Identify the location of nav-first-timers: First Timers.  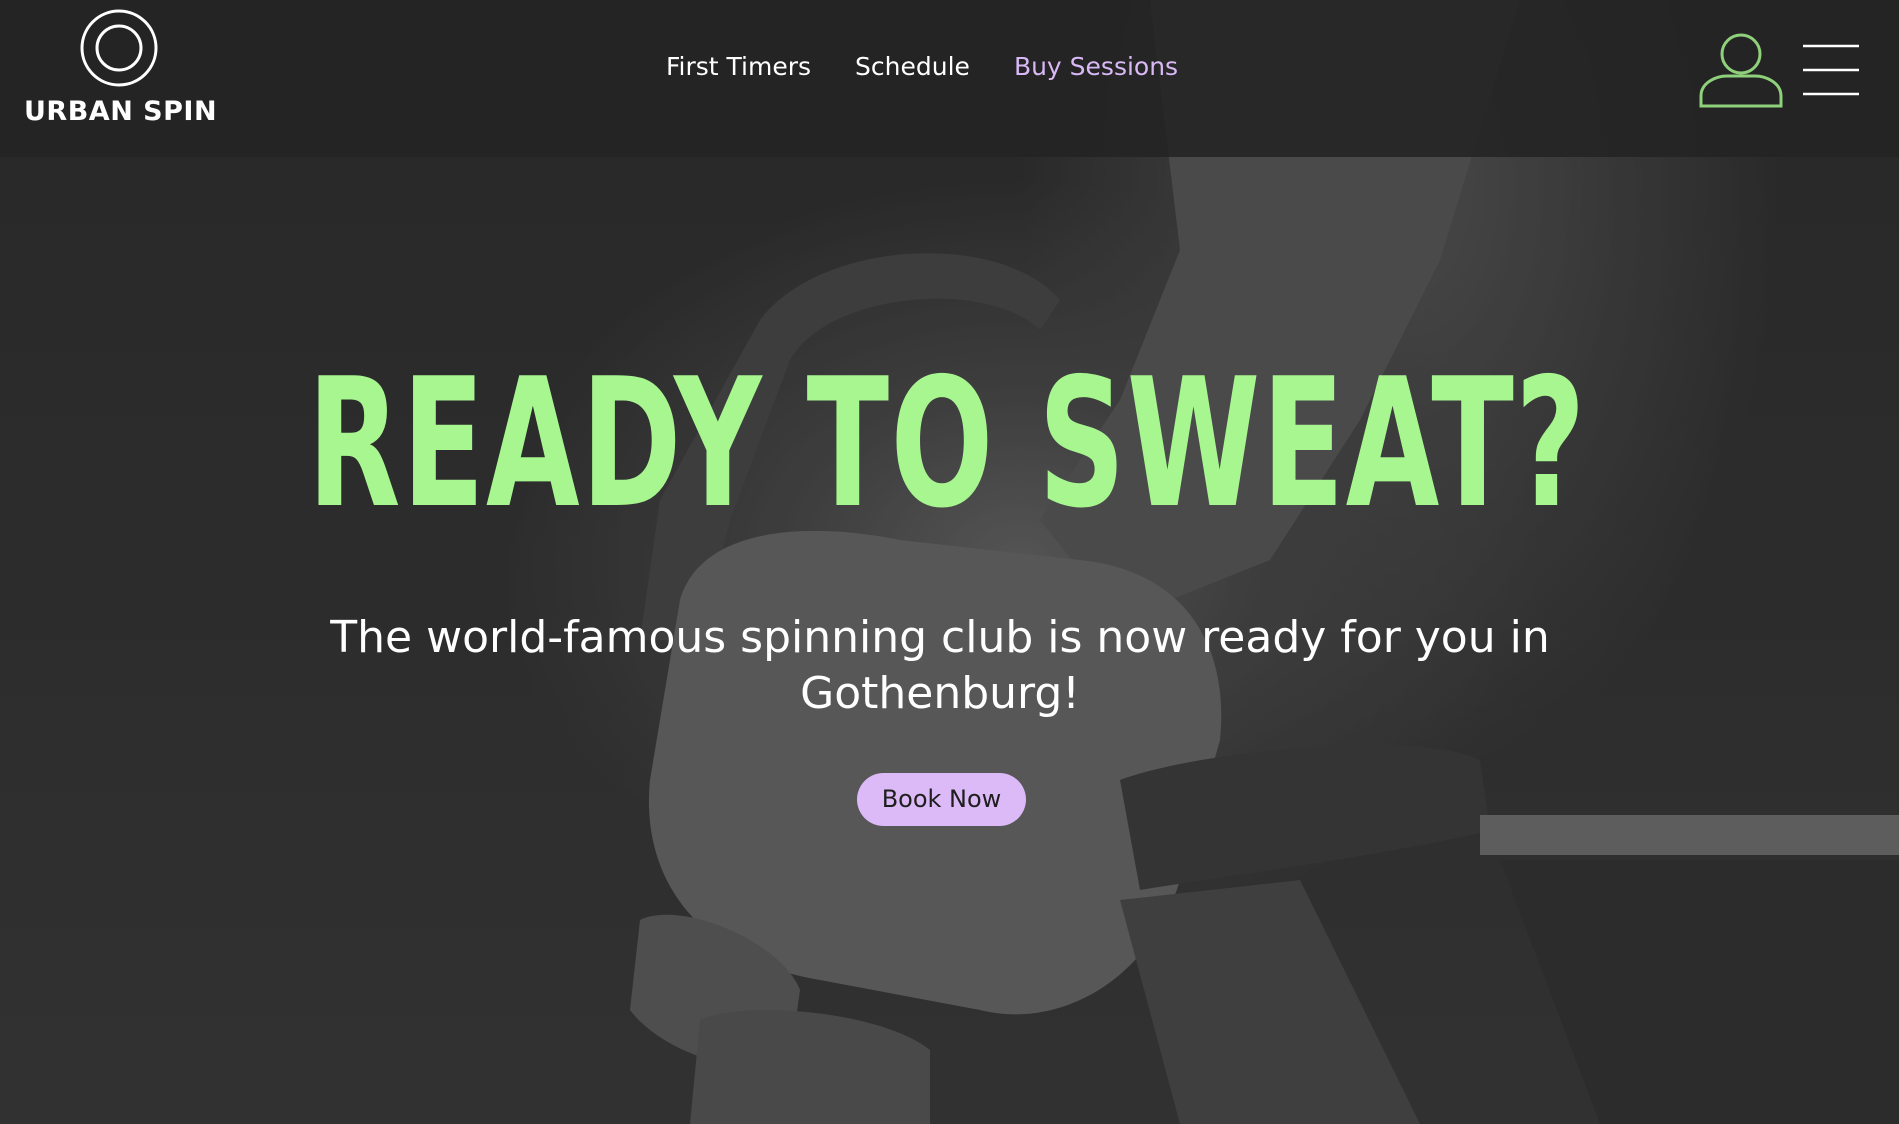
(738, 72).